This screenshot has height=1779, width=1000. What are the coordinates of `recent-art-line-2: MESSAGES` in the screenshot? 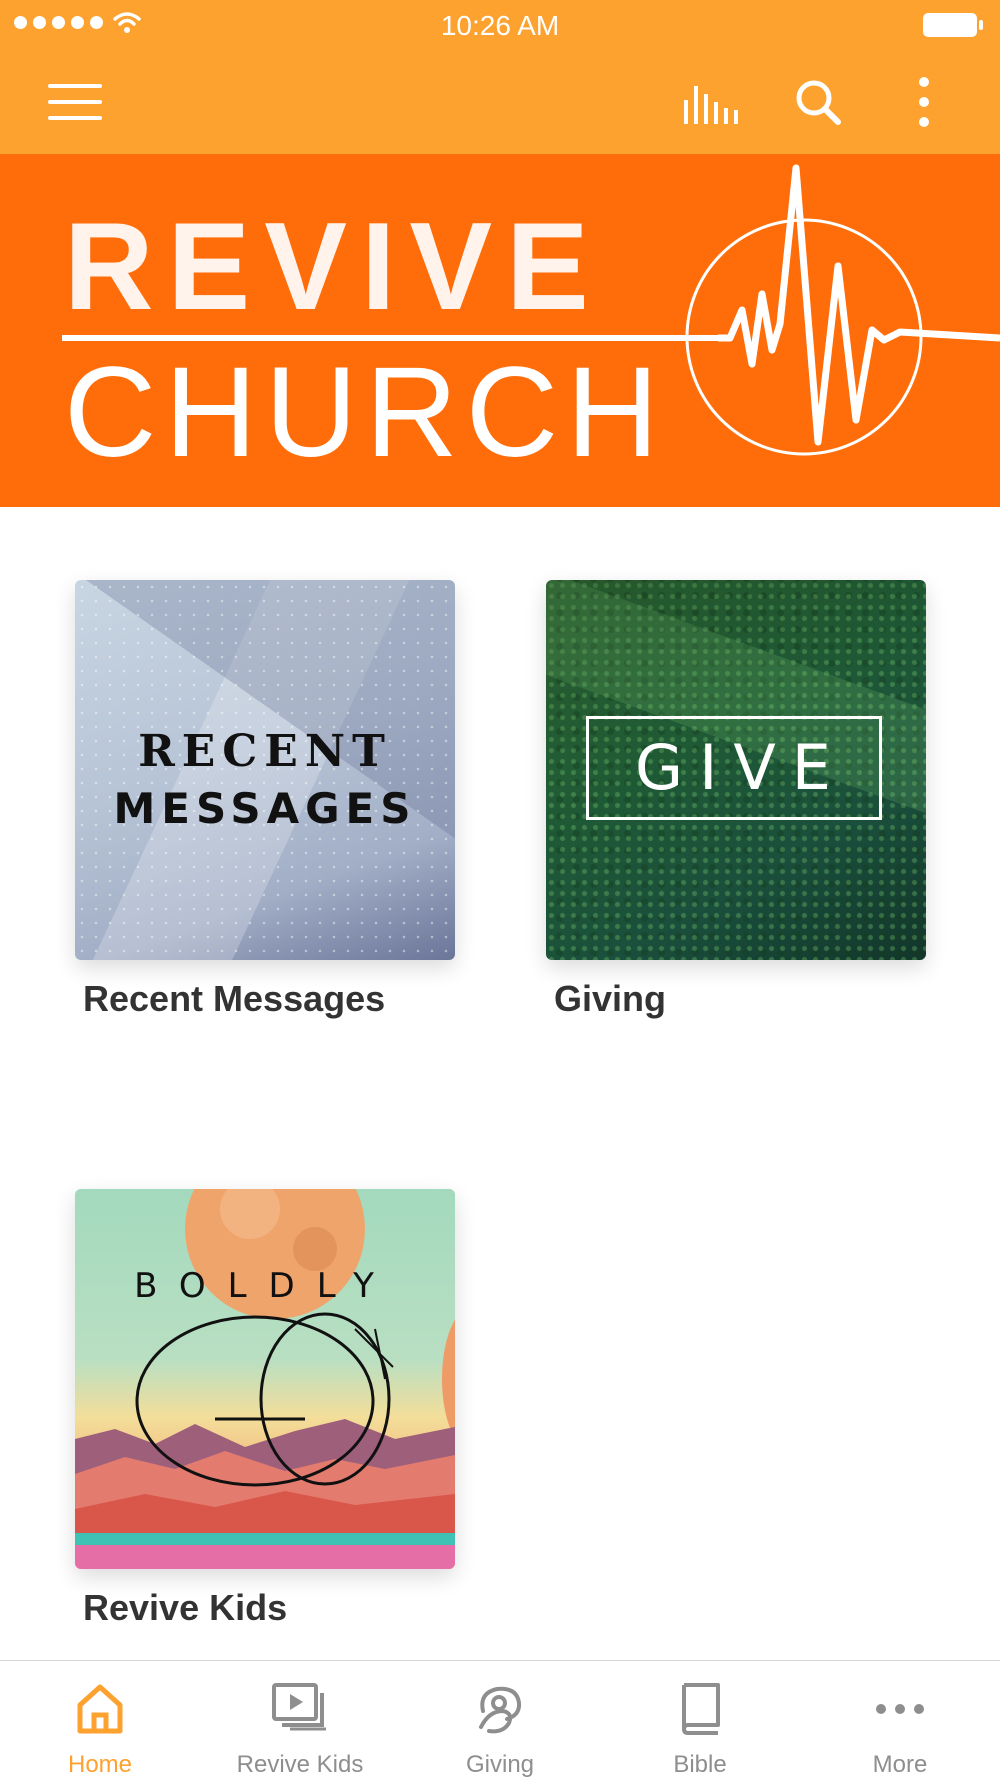 It's located at (265, 808).